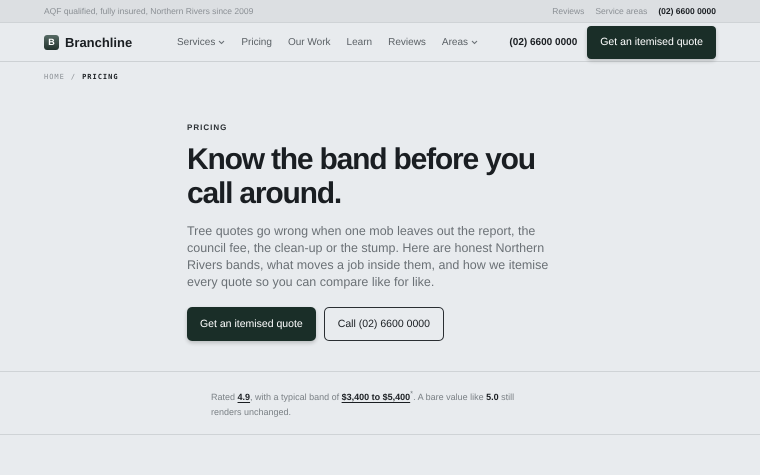 The height and width of the screenshot is (475, 760). Describe the element at coordinates (98, 42) in the screenshot. I see `brand-name: Branchline` at that location.